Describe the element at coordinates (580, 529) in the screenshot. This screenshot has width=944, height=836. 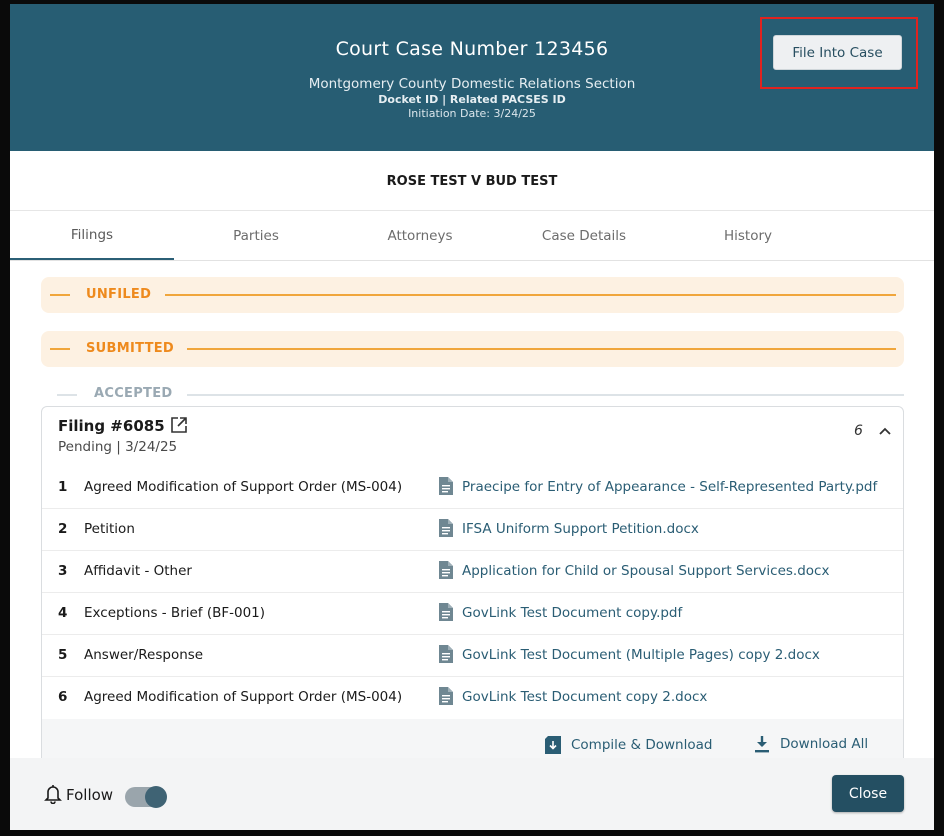
I see `document-link: IFSA Uniform Support Petition.docx` at that location.